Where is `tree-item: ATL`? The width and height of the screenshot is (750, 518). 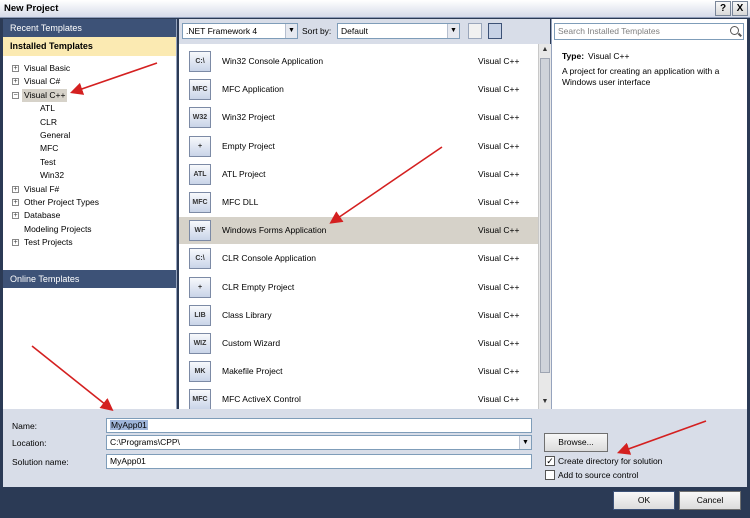
tree-item: ATL is located at coordinates (89, 108).